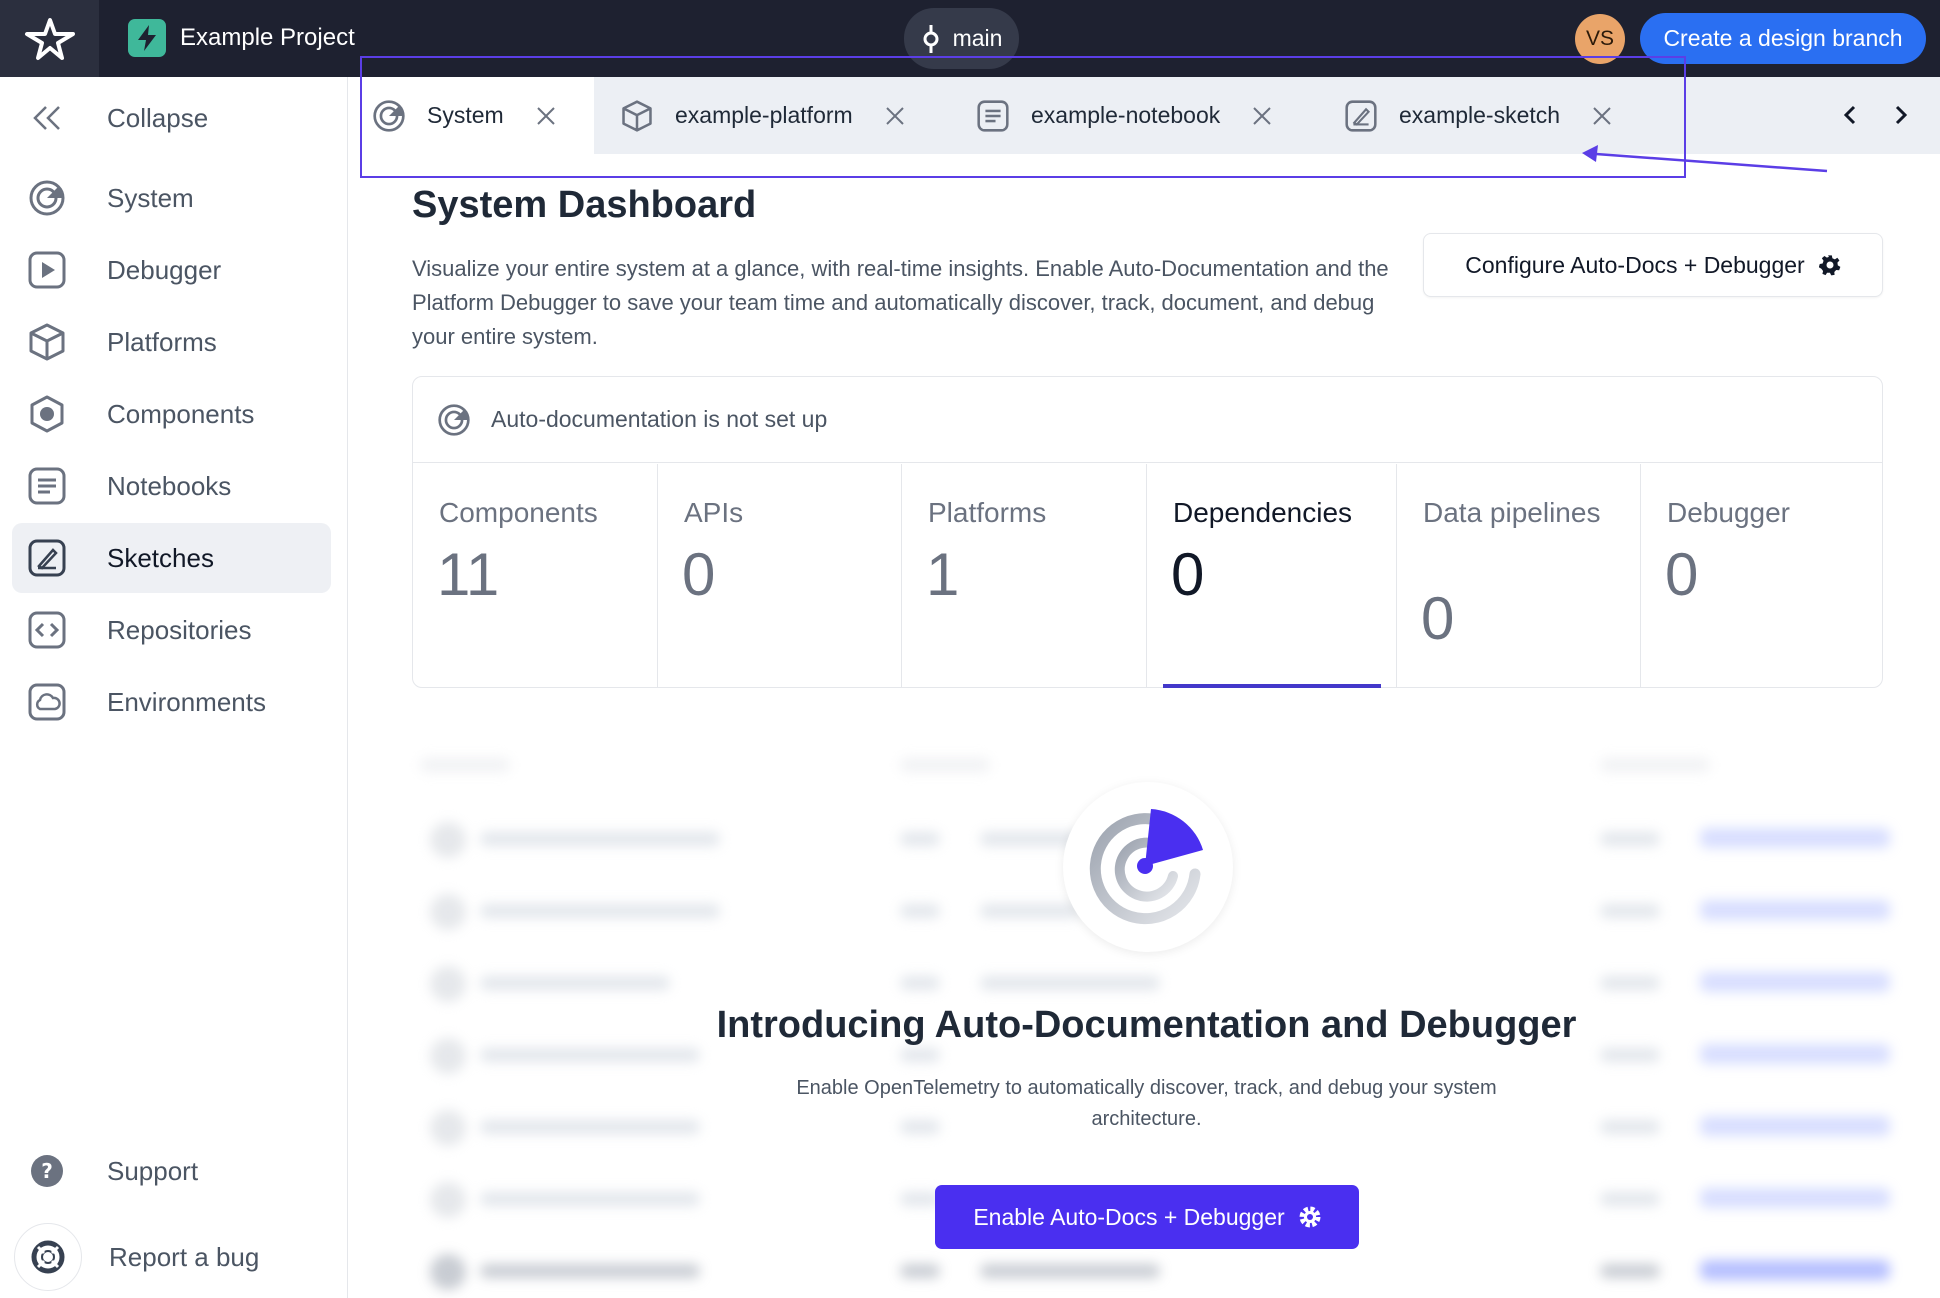 The image size is (1940, 1298). Describe the element at coordinates (1023, 117) in the screenshot. I see `annotation-highlight-box` at that location.